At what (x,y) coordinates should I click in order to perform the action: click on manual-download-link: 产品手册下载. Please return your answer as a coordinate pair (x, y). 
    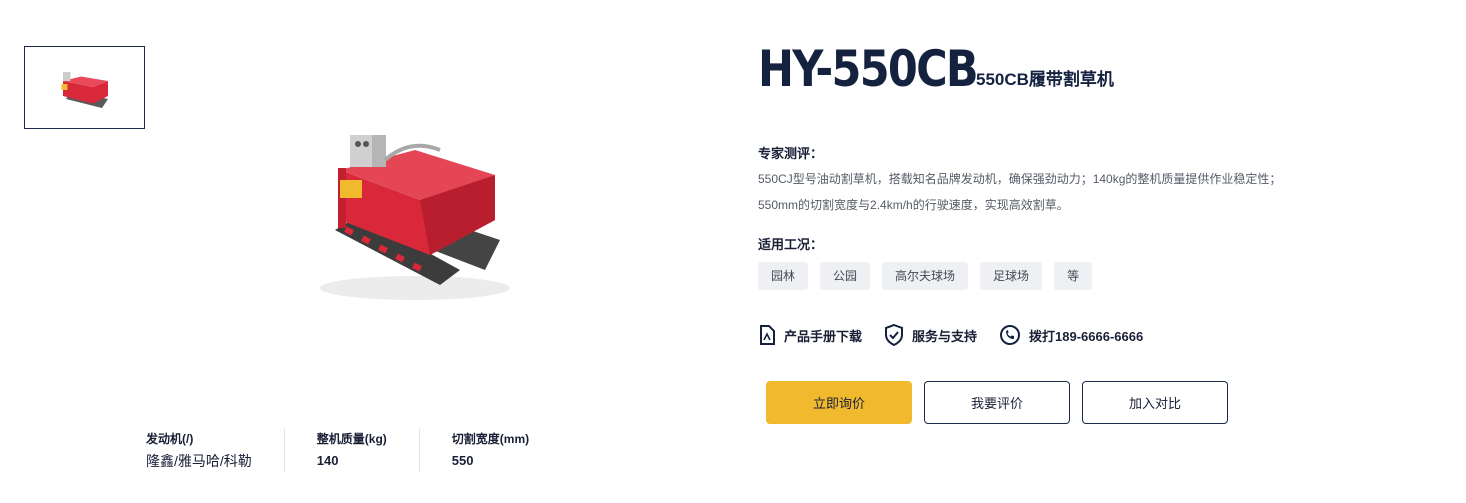
    Looking at the image, I should click on (810, 335).